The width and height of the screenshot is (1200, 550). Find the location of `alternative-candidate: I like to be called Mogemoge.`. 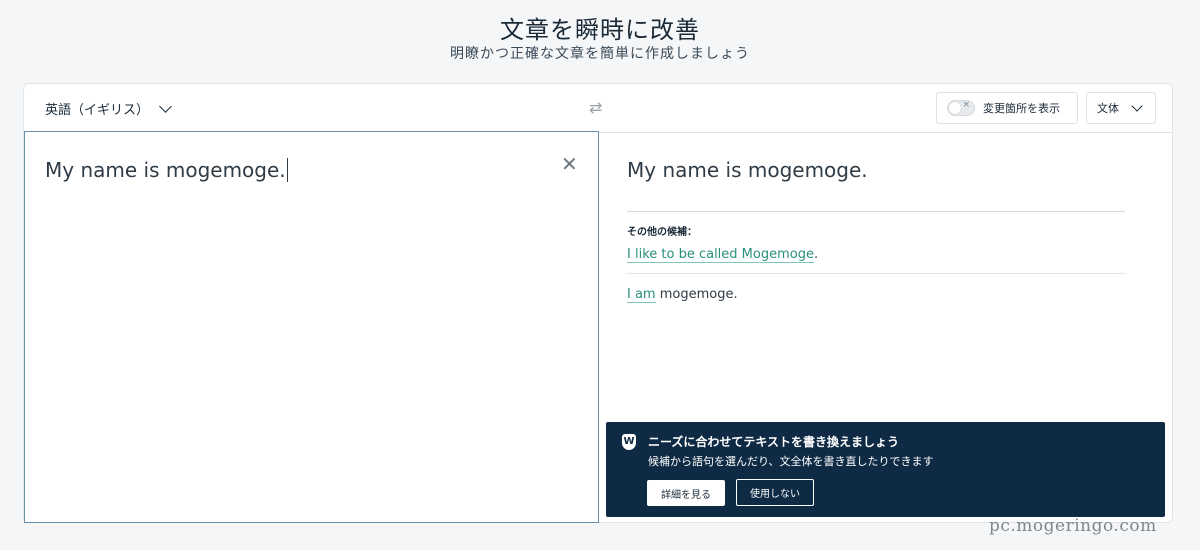

alternative-candidate: I like to be called Mogemoge. is located at coordinates (723, 255).